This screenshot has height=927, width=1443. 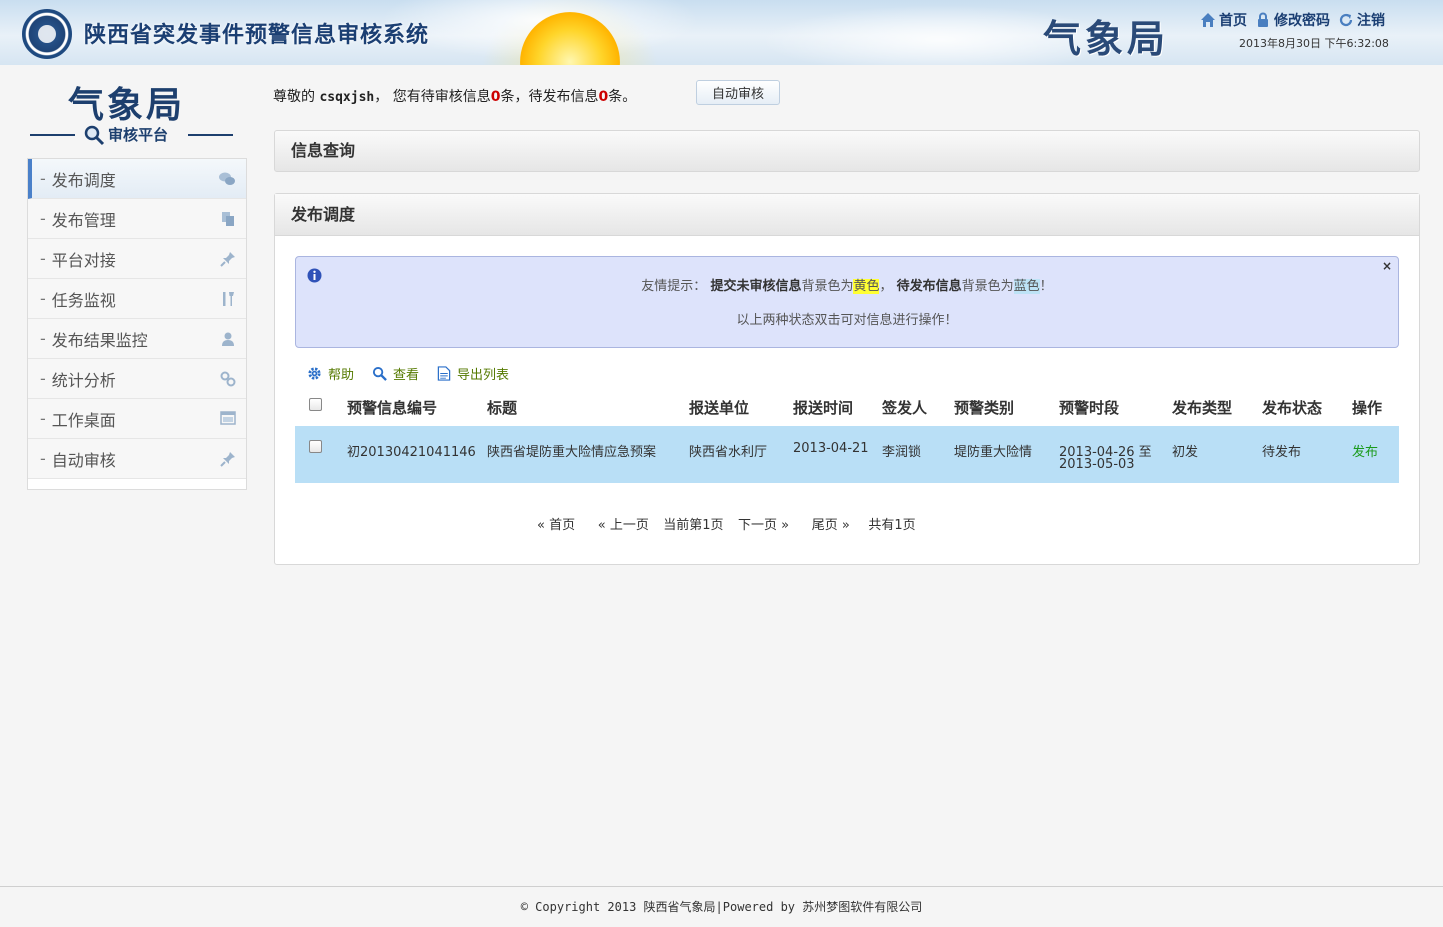 I want to click on pending-publish-count: 0, so click(x=603, y=97).